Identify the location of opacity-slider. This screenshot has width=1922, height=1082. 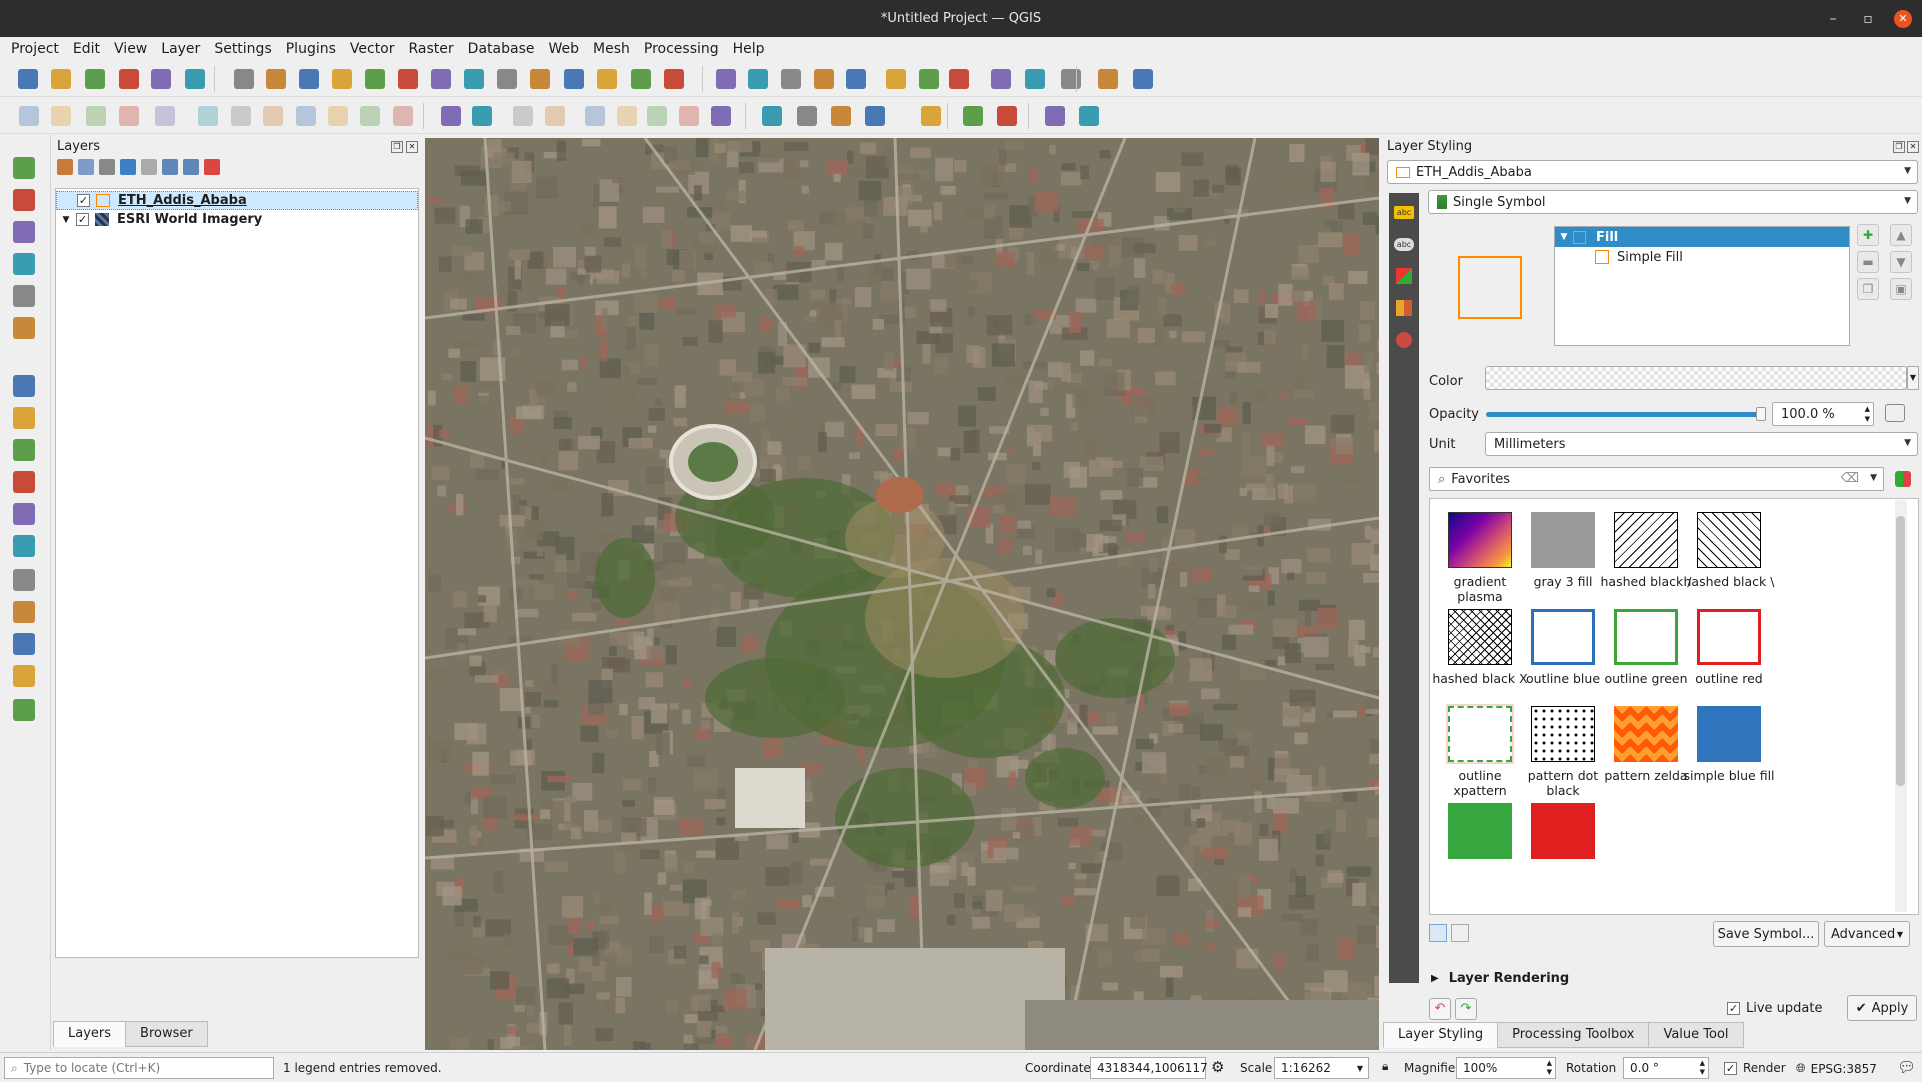
(1626, 414).